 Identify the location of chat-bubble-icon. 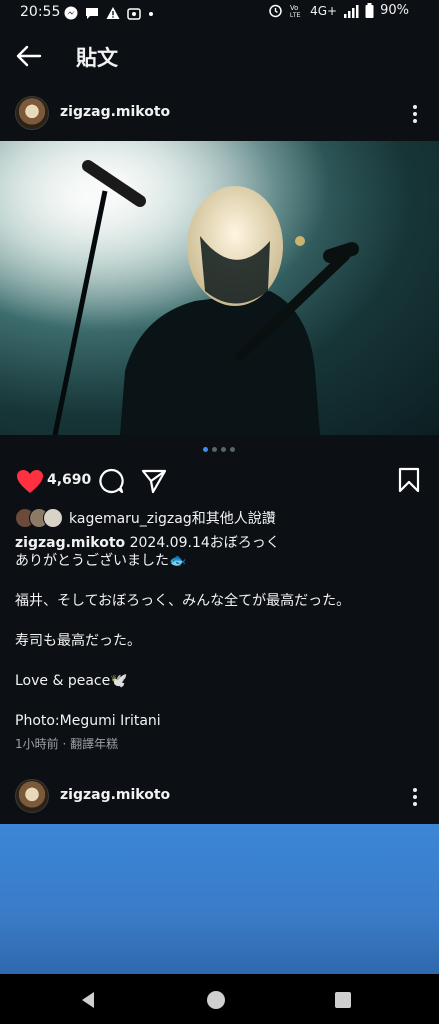
(92, 13).